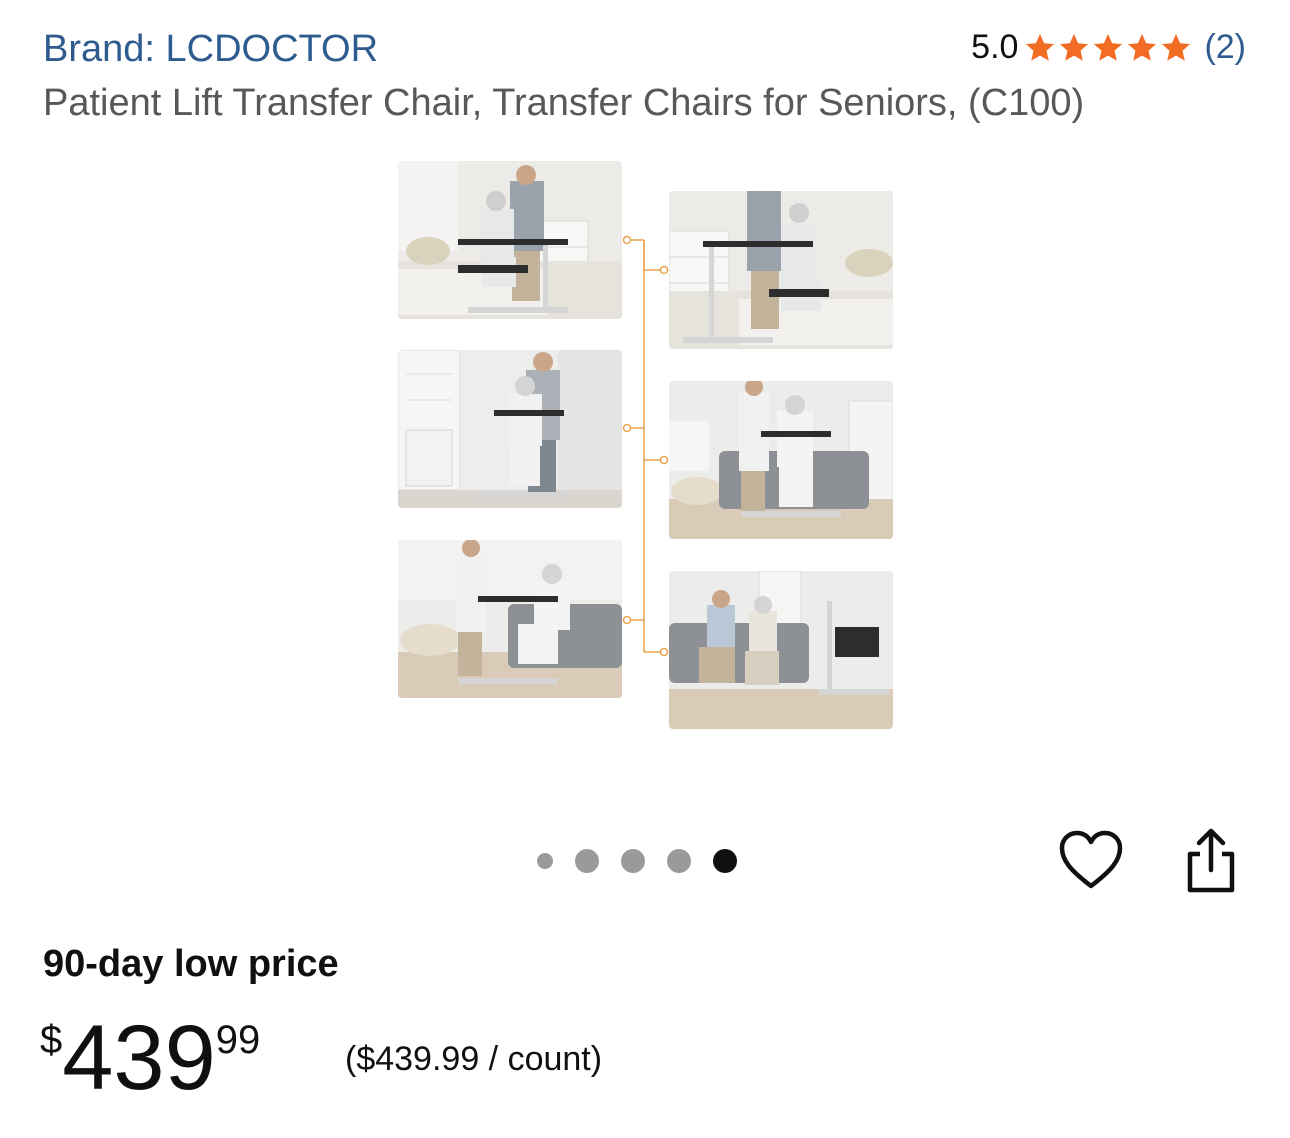 Image resolution: width=1290 pixels, height=1138 pixels. I want to click on photo-bedside-seated, so click(510, 240).